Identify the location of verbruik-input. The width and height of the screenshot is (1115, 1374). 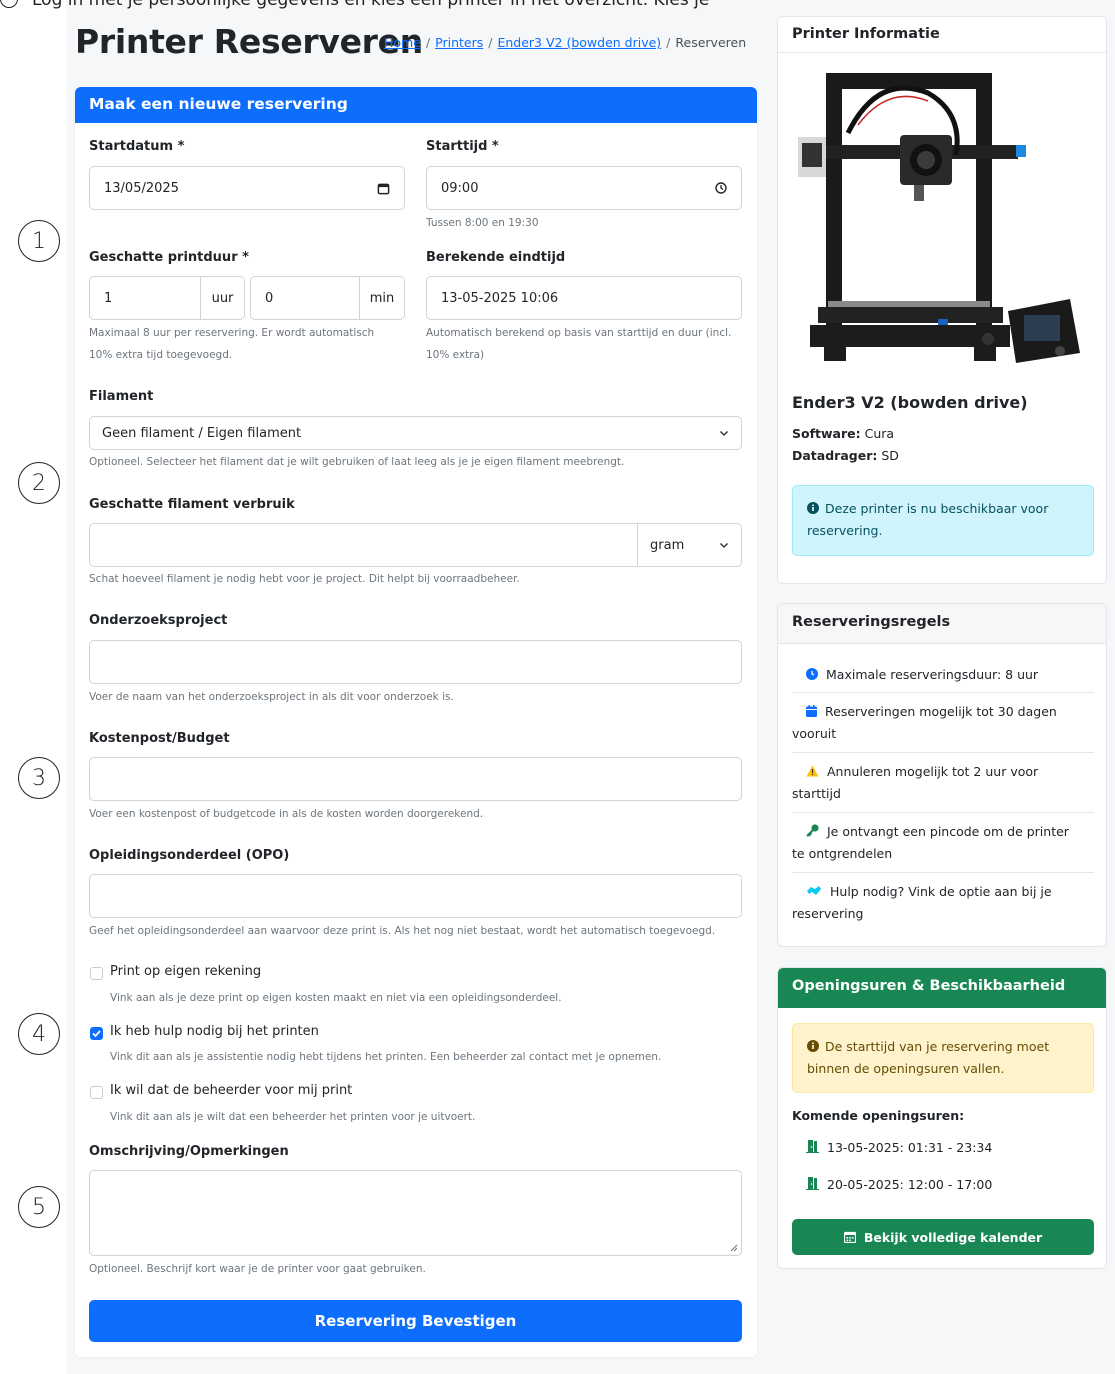
(363, 545).